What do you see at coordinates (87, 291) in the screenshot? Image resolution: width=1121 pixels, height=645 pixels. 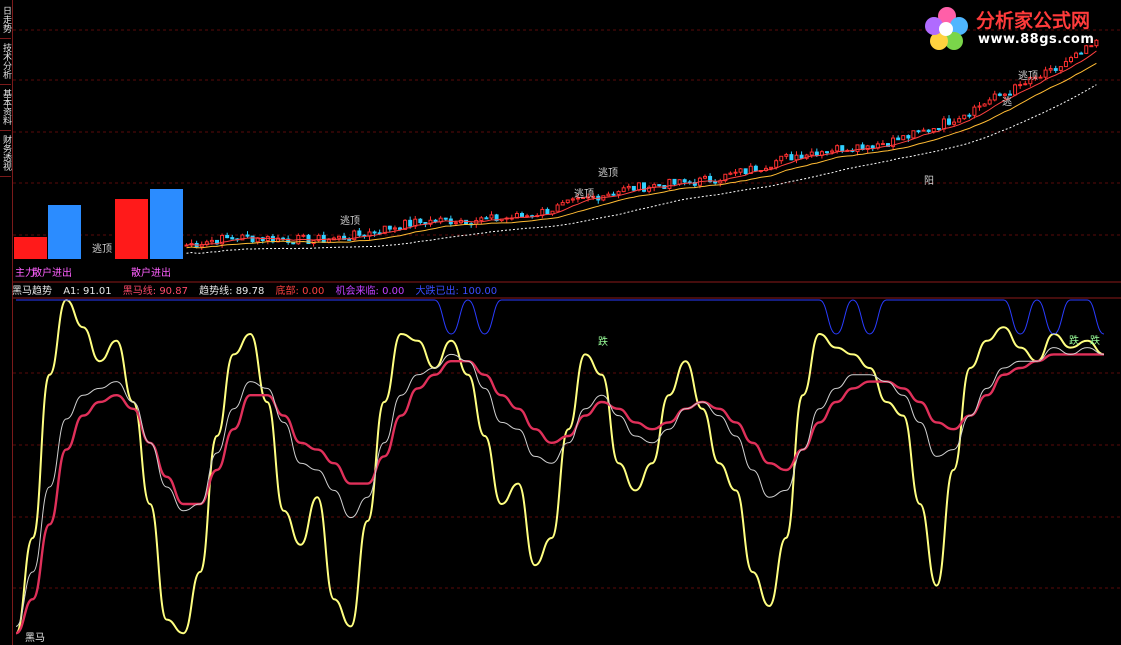 I see `legend-a1: A1: 91.01` at bounding box center [87, 291].